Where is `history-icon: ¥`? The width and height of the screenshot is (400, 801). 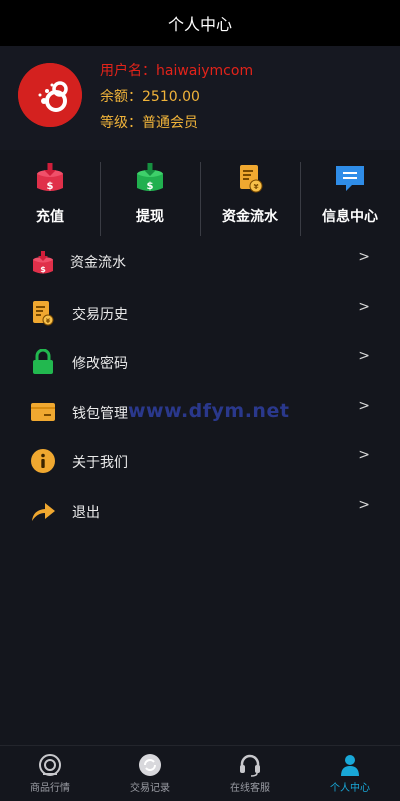 history-icon: ¥ is located at coordinates (43, 312).